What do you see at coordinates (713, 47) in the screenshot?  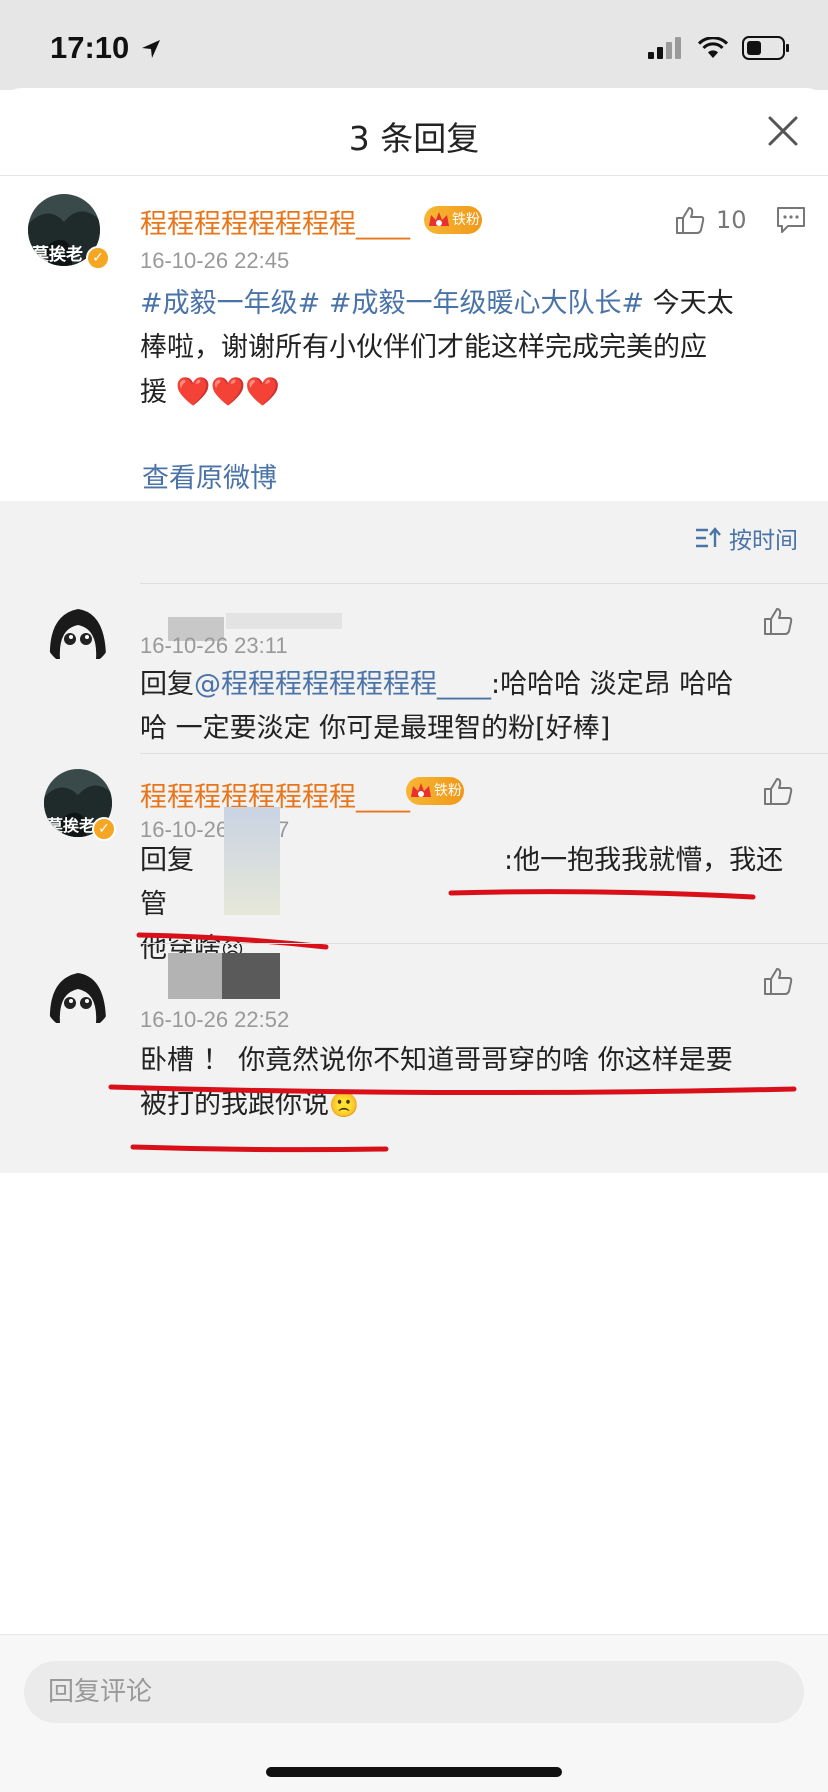 I see `wifi-icon` at bounding box center [713, 47].